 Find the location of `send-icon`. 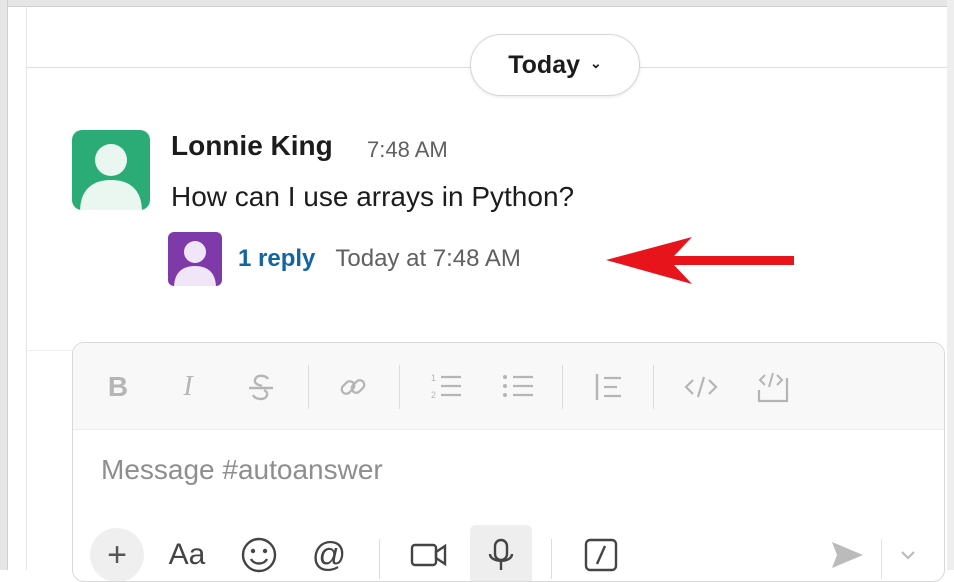

send-icon is located at coordinates (847, 555).